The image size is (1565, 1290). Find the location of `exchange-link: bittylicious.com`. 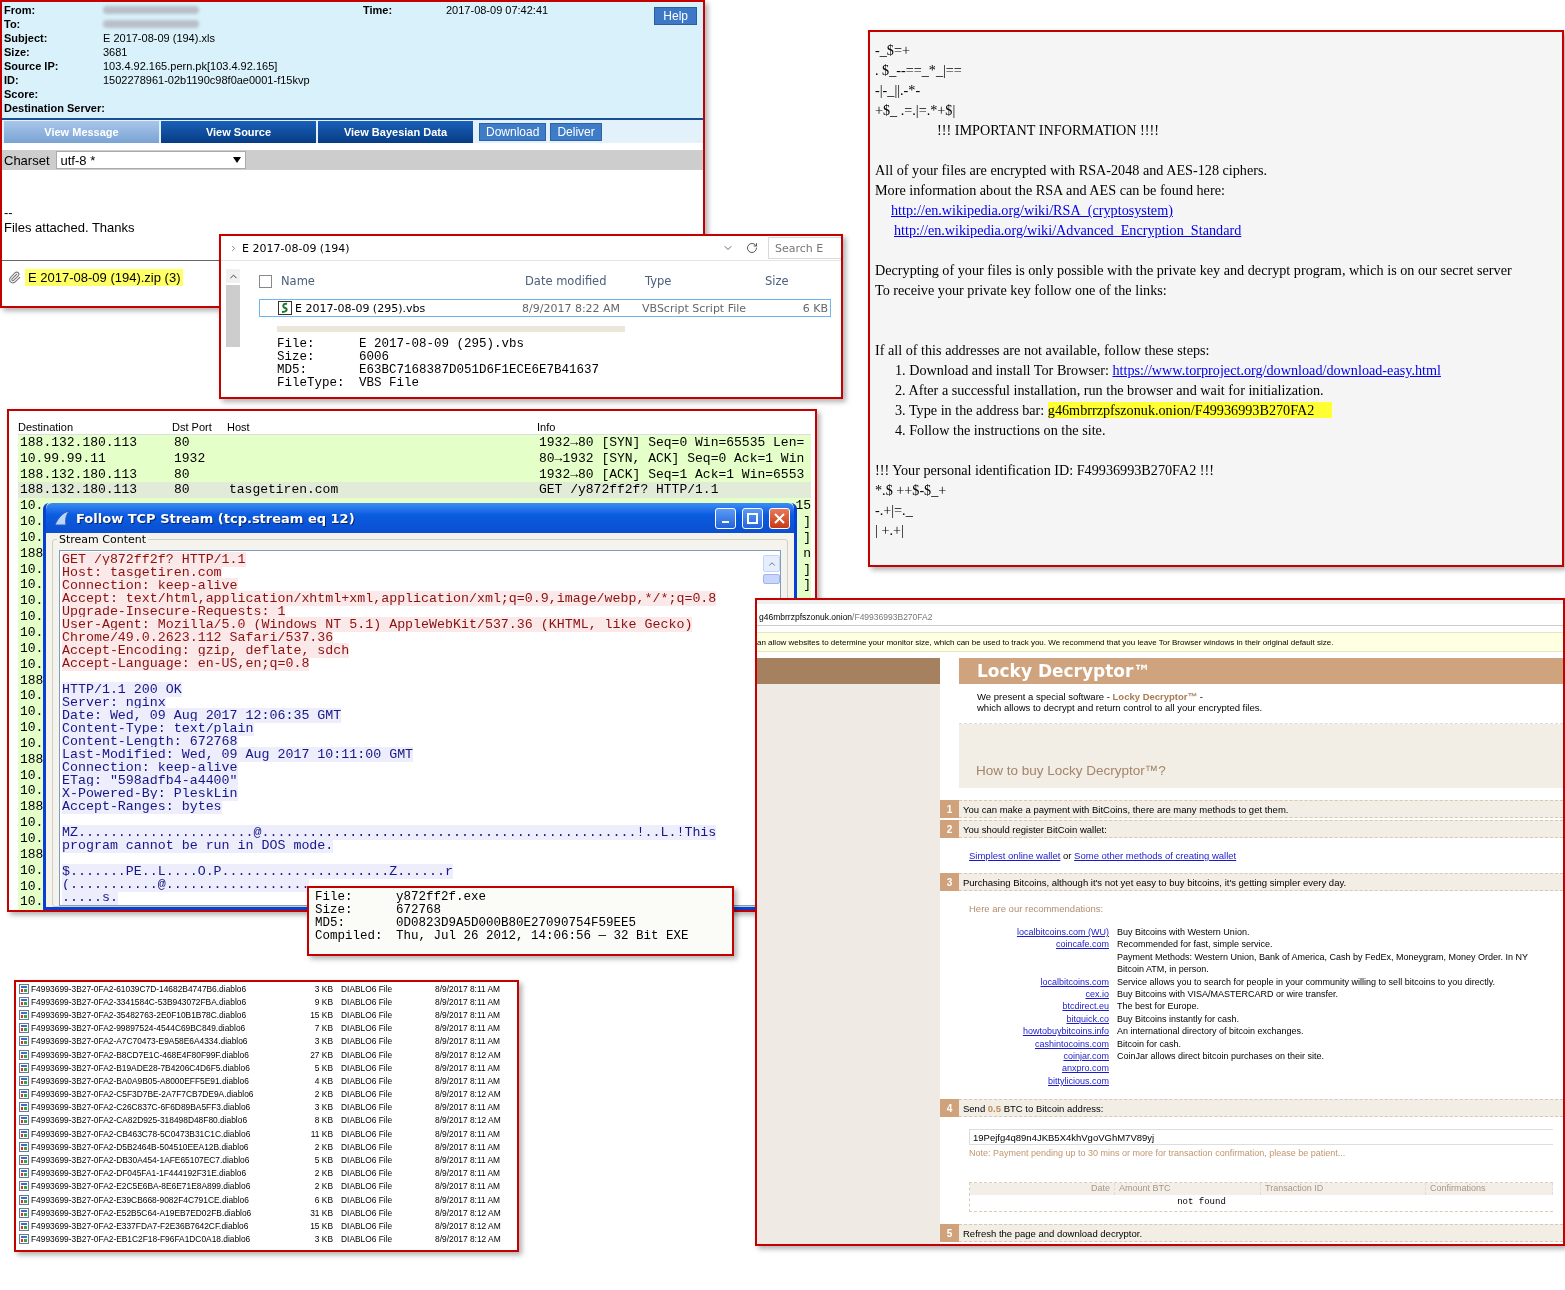

exchange-link: bittylicious.com is located at coordinates (1078, 1081).